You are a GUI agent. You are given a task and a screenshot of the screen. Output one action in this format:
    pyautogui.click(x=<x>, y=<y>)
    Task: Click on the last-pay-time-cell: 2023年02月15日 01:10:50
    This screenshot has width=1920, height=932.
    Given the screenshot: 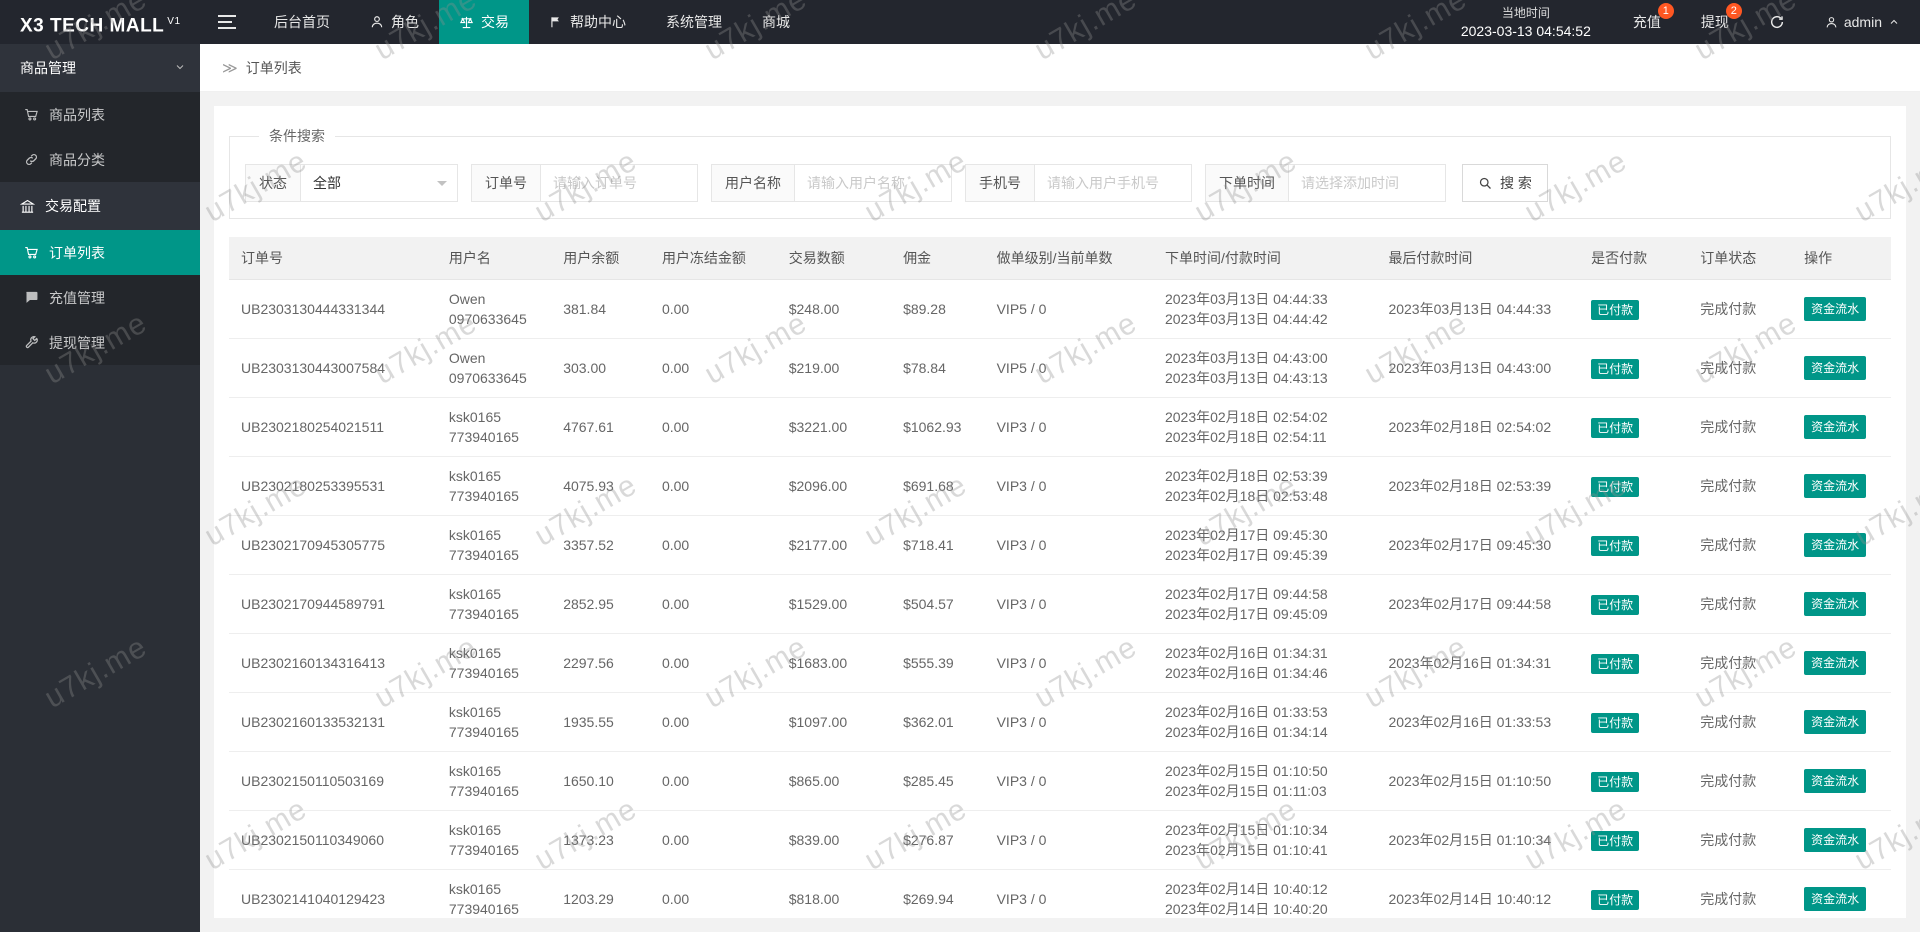 What is the action you would take?
    pyautogui.click(x=1478, y=781)
    